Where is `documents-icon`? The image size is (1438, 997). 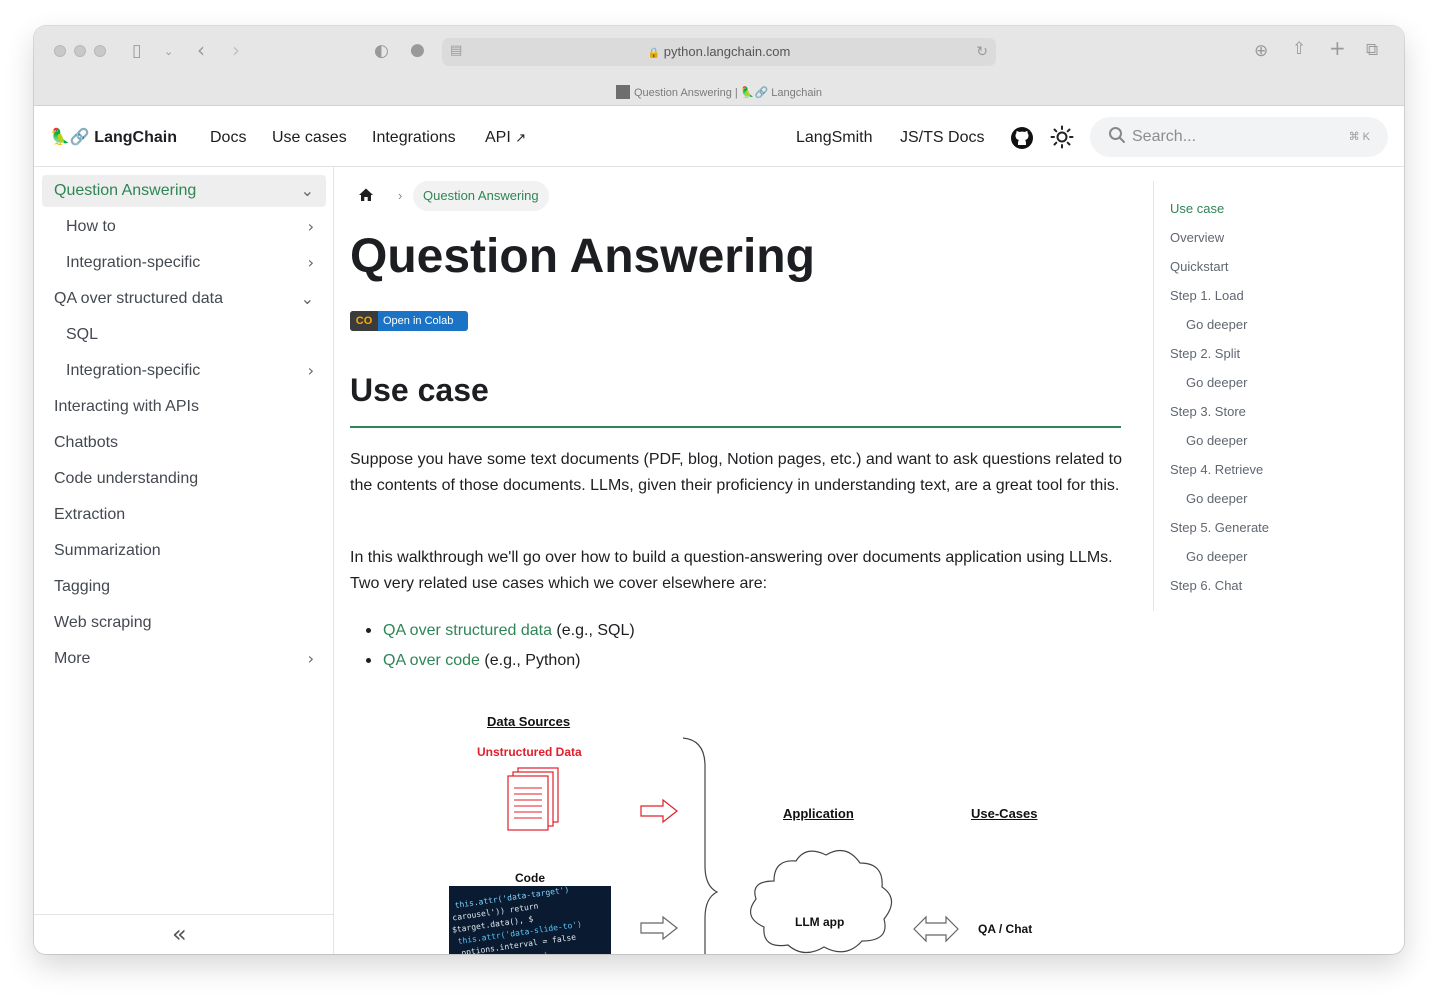 documents-icon is located at coordinates (533, 799).